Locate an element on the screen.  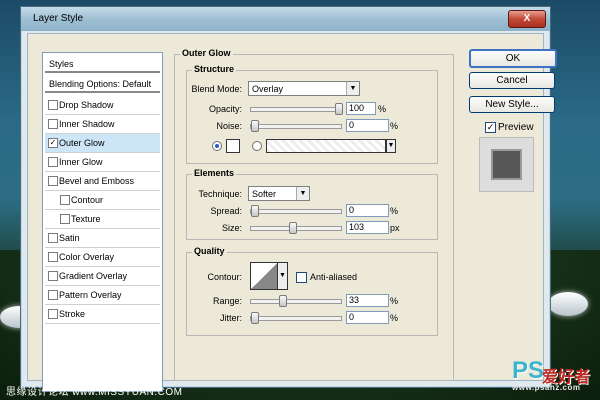
list-item-inner-shadow: Inner Shadow is located at coordinates (102, 124).